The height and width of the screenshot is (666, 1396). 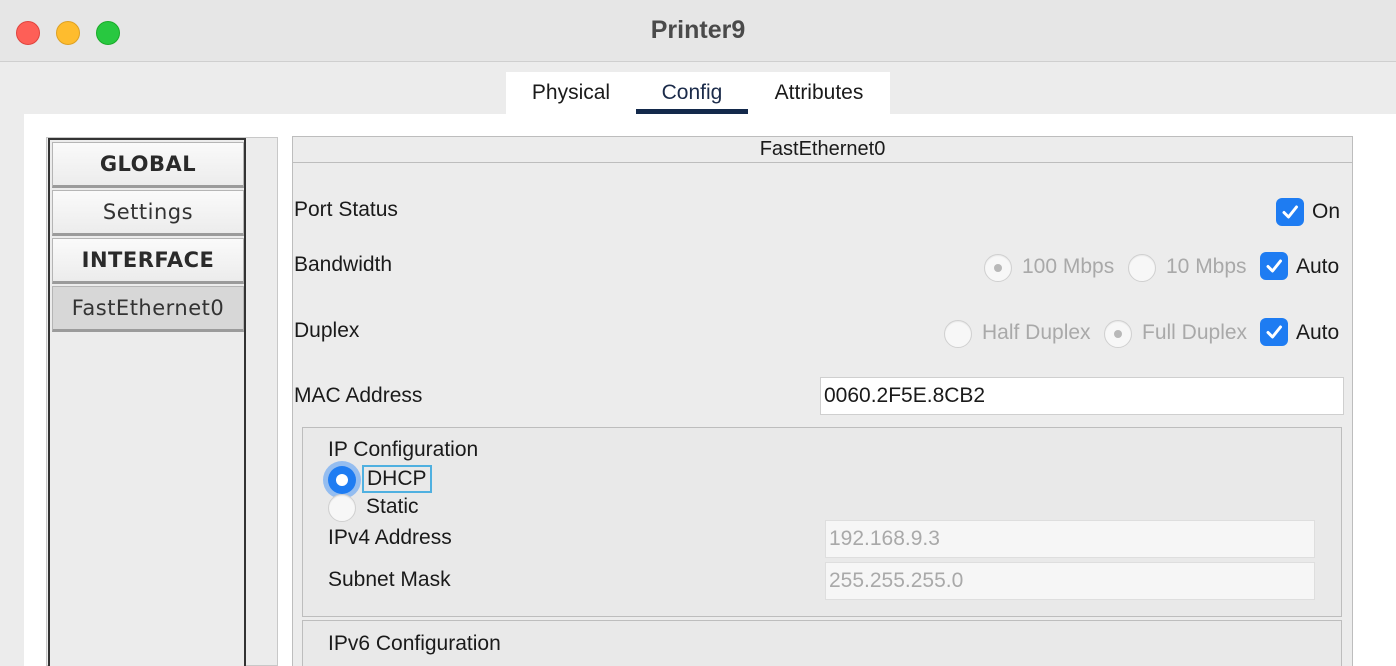 I want to click on bandwidth-100-radio, so click(x=998, y=268).